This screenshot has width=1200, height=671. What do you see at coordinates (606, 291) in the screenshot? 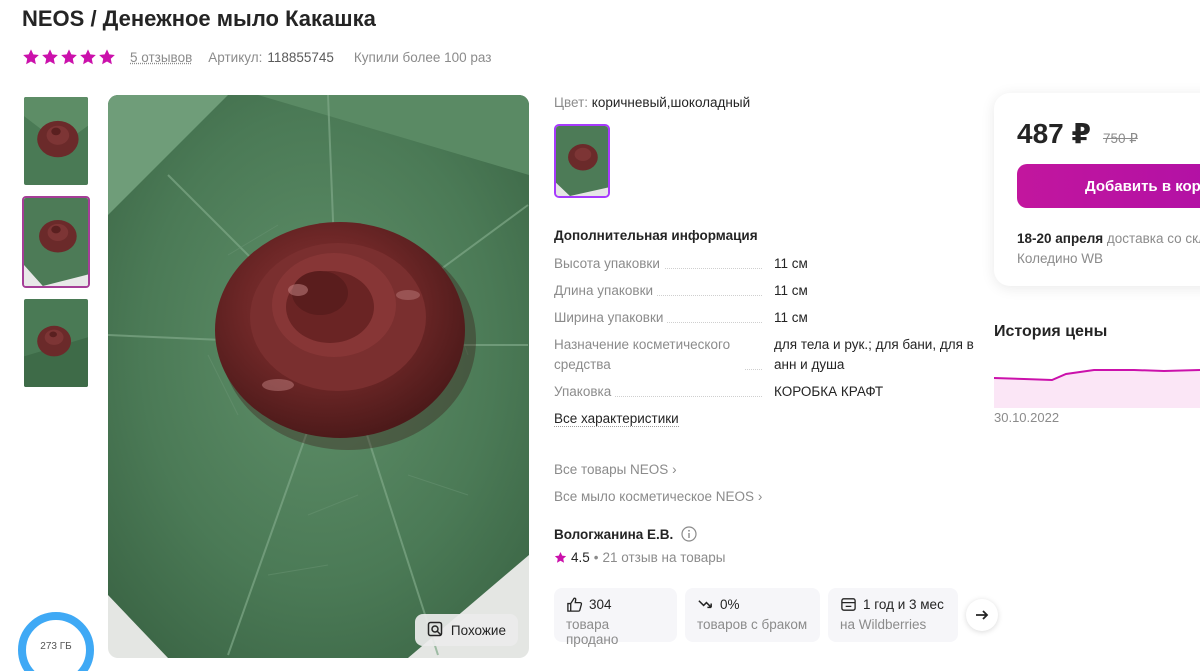
I see `spec-name: Длина упаковки` at bounding box center [606, 291].